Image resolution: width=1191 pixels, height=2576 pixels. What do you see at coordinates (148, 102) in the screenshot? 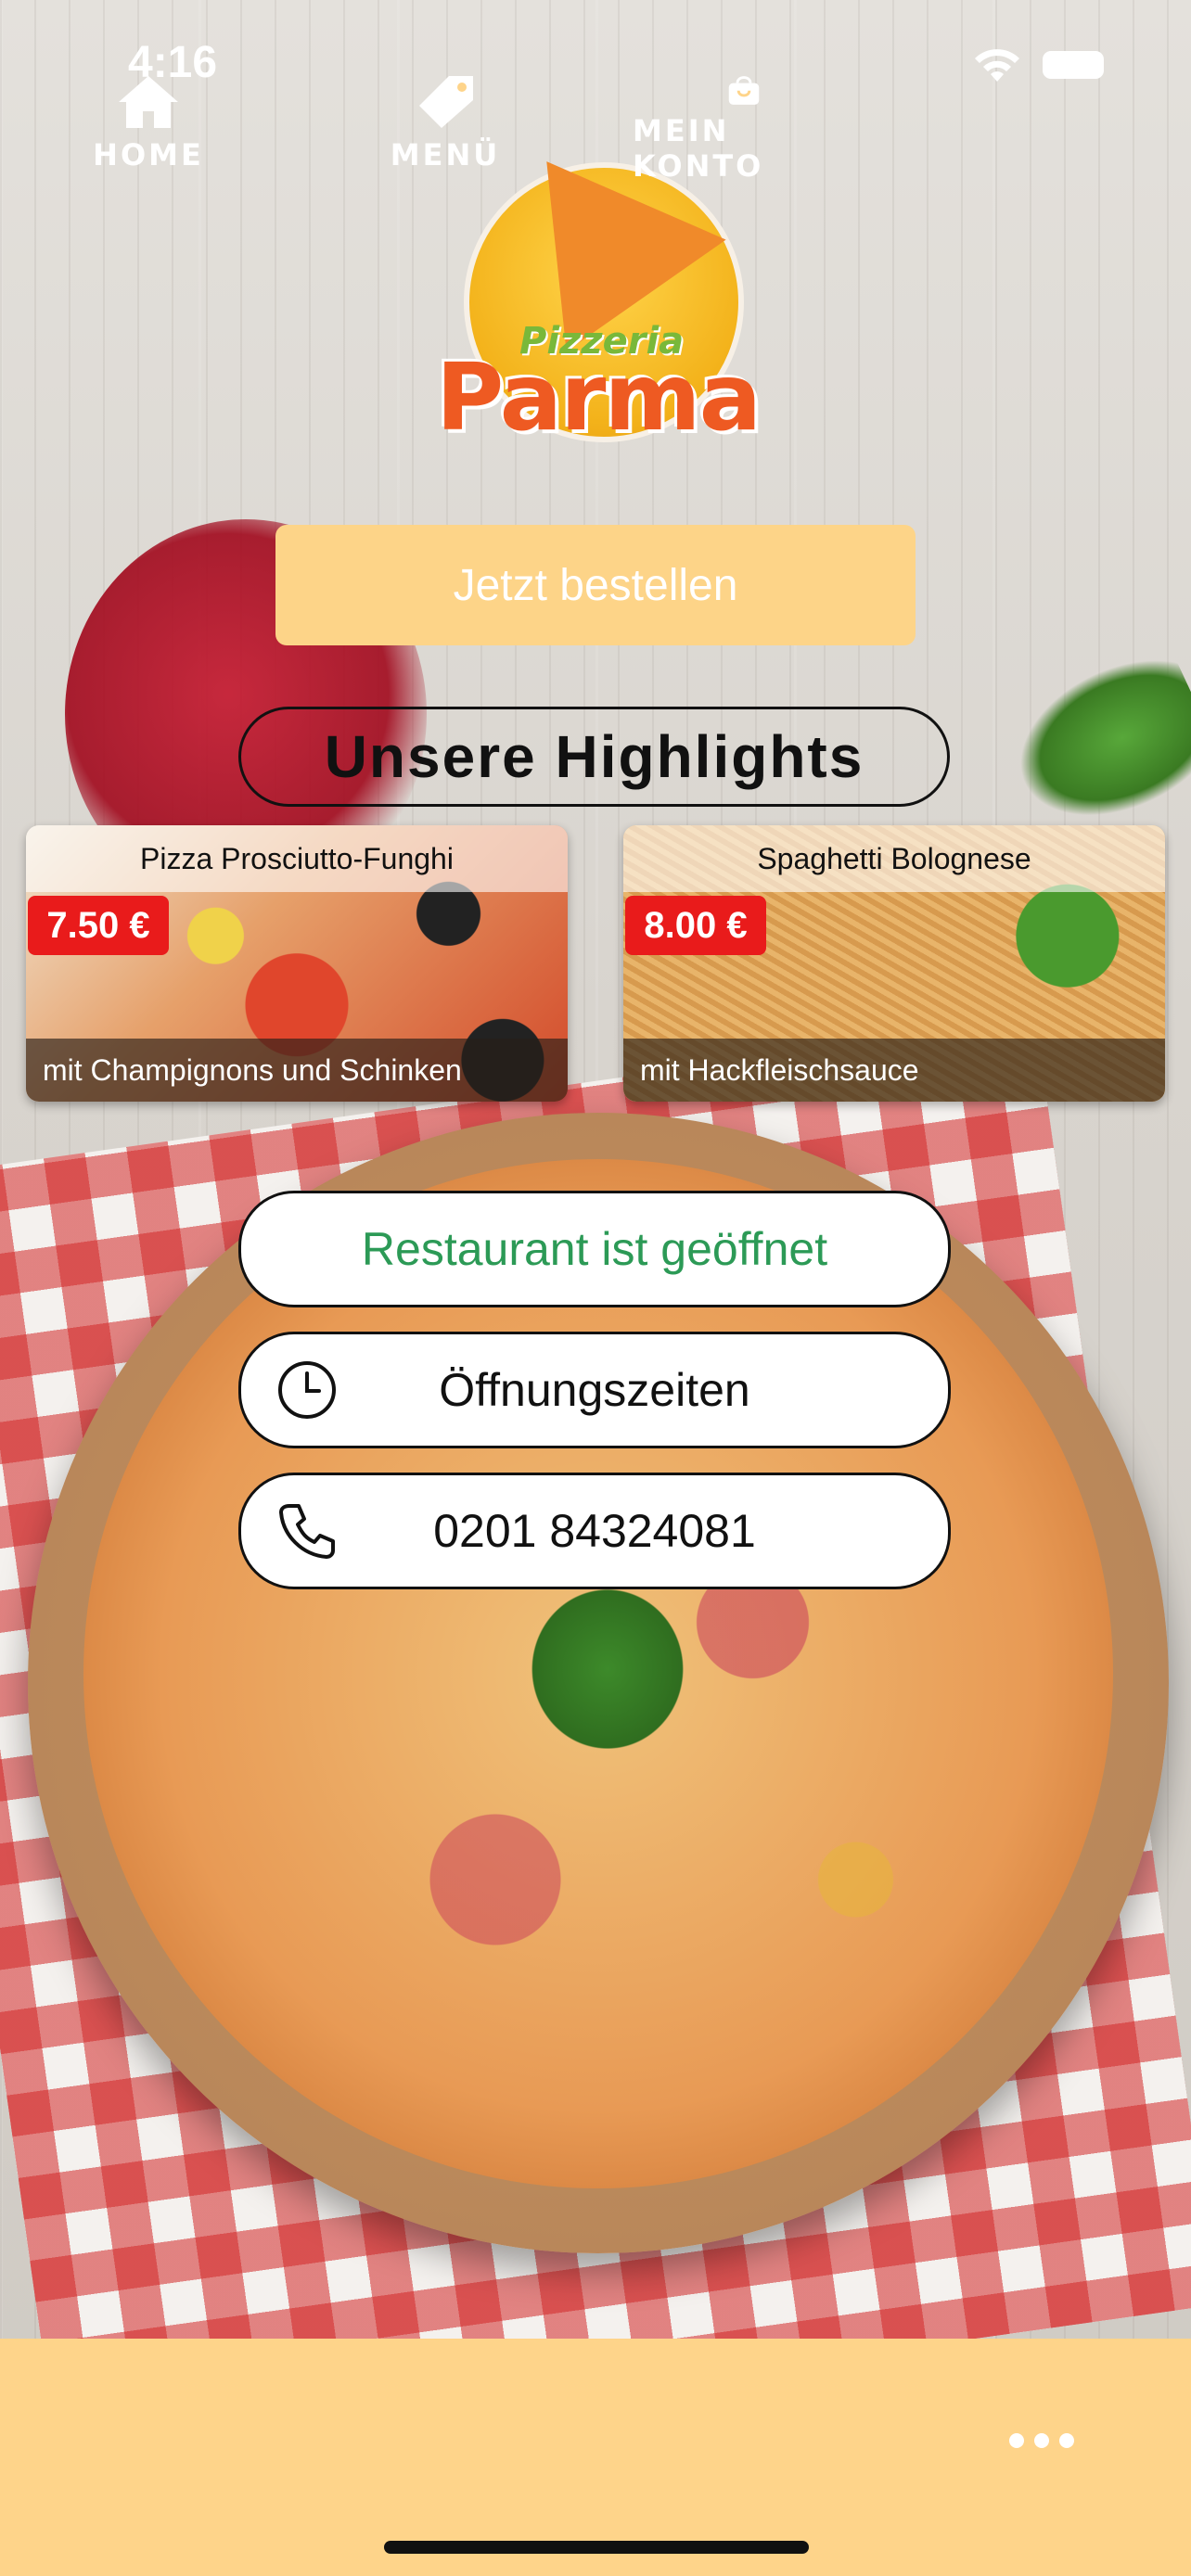
I see `home-icon` at bounding box center [148, 102].